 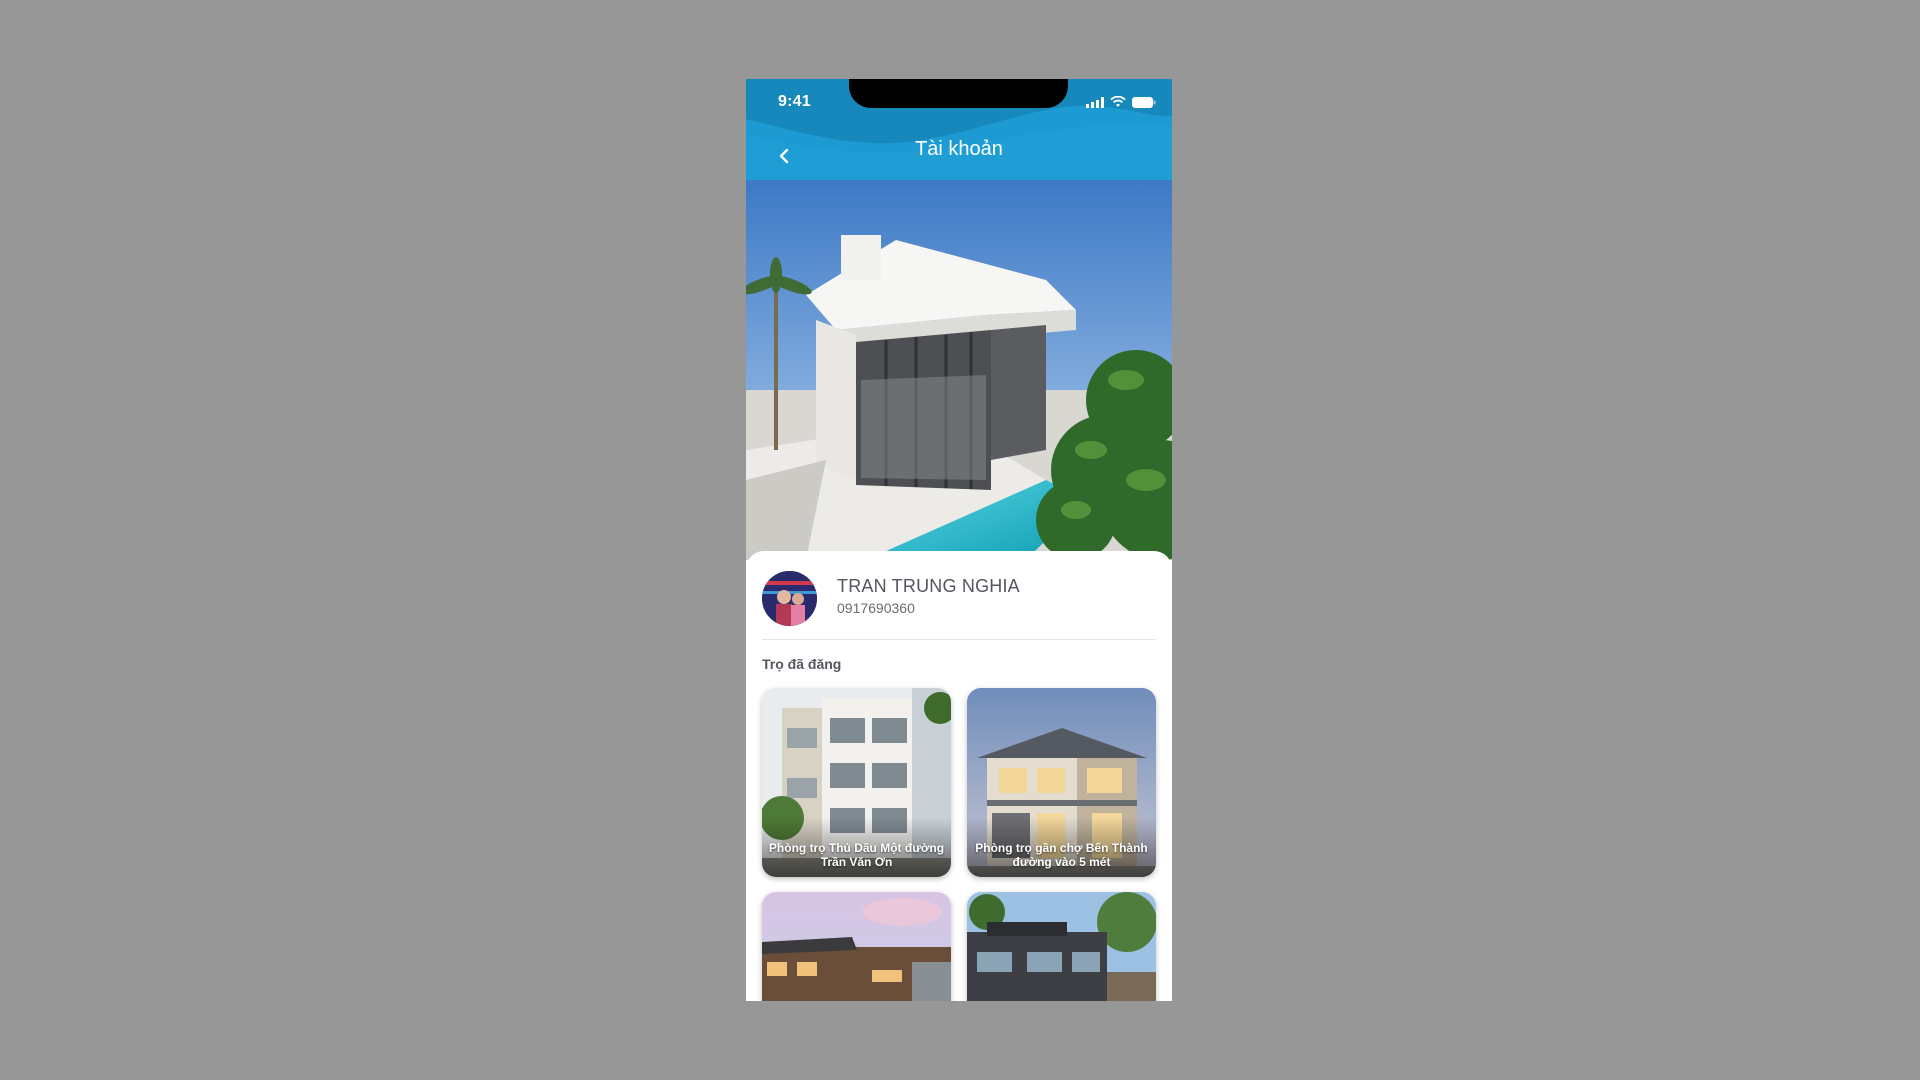 I want to click on listing-caption: Phòng trọ Thủ Dầu Một đường Trần Văn Ơn, so click(x=856, y=855).